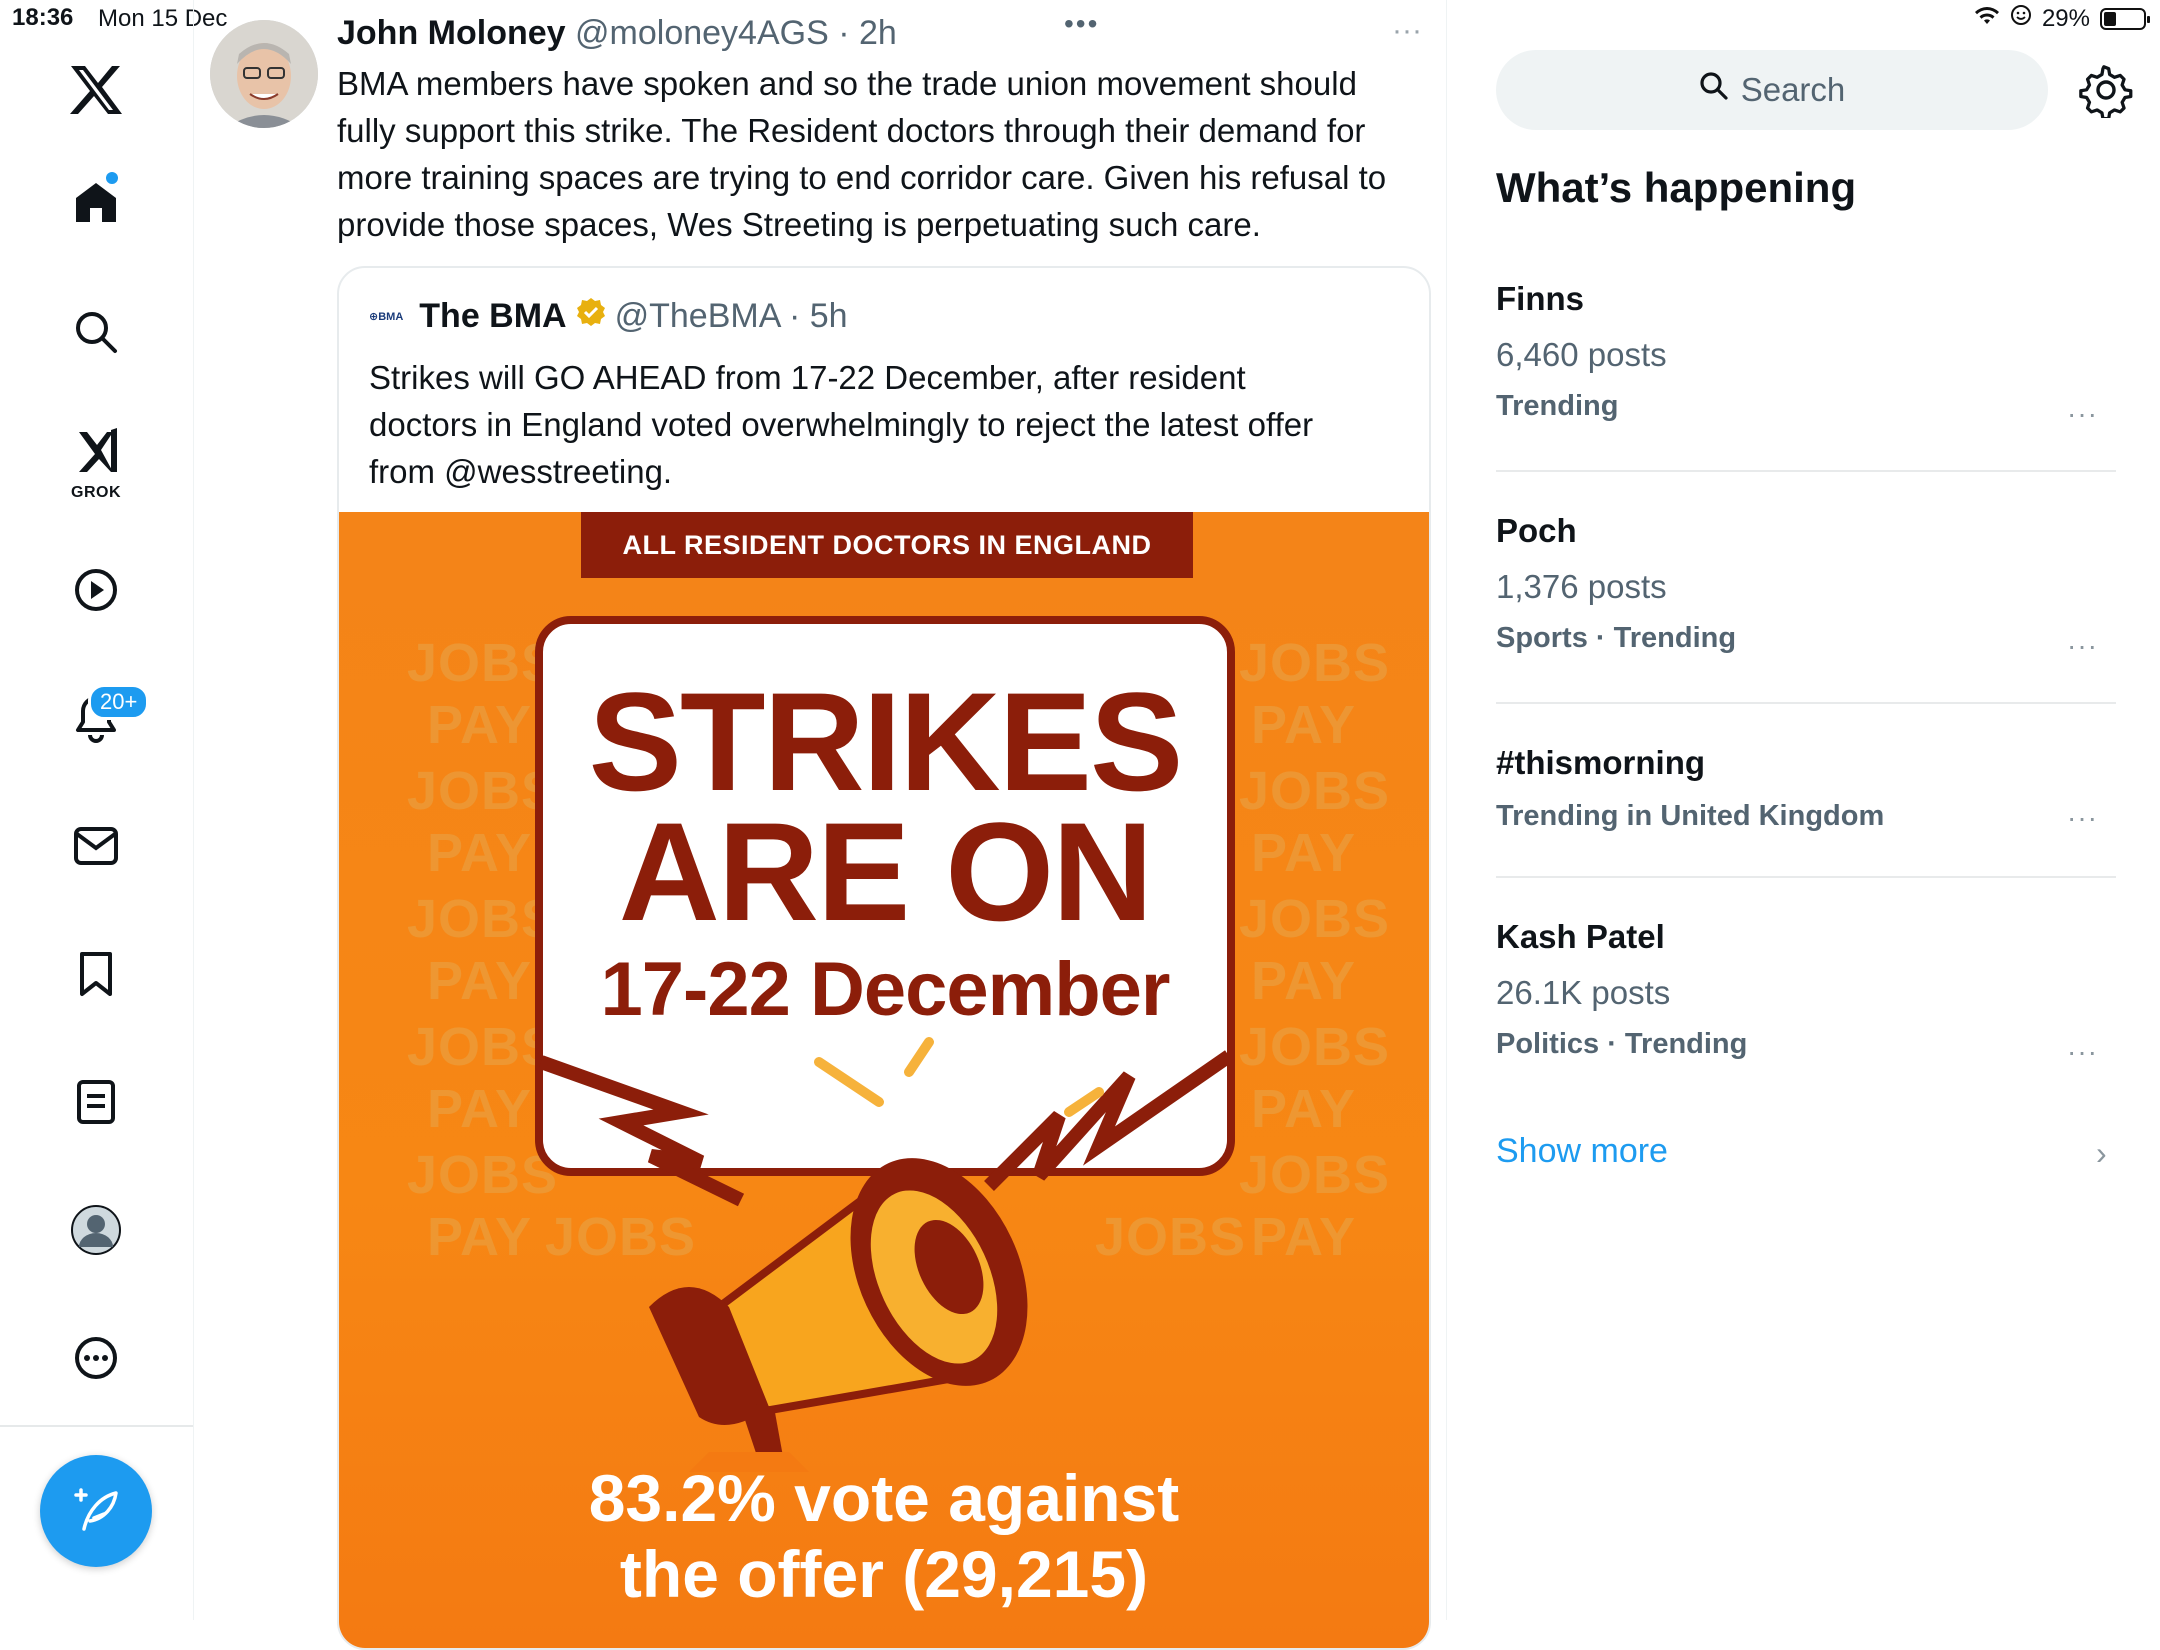 The image size is (2160, 1650). Describe the element at coordinates (884, 1498) in the screenshot. I see `poster-vote-result: 83.2% vote against` at that location.